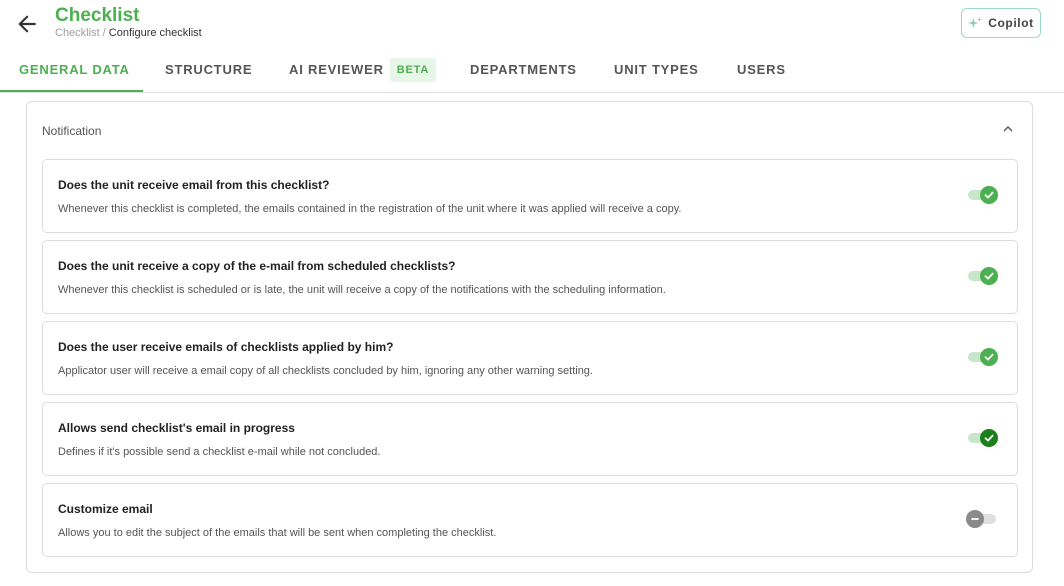  What do you see at coordinates (1011, 23) in the screenshot?
I see `copilot-label: Copilot` at bounding box center [1011, 23].